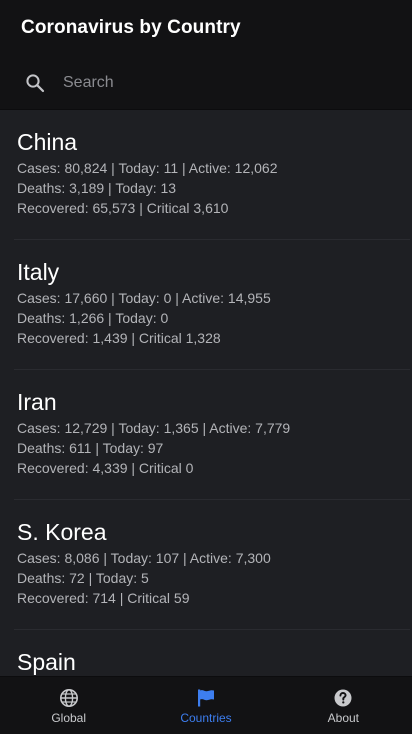  I want to click on country-name: Iran, so click(37, 402).